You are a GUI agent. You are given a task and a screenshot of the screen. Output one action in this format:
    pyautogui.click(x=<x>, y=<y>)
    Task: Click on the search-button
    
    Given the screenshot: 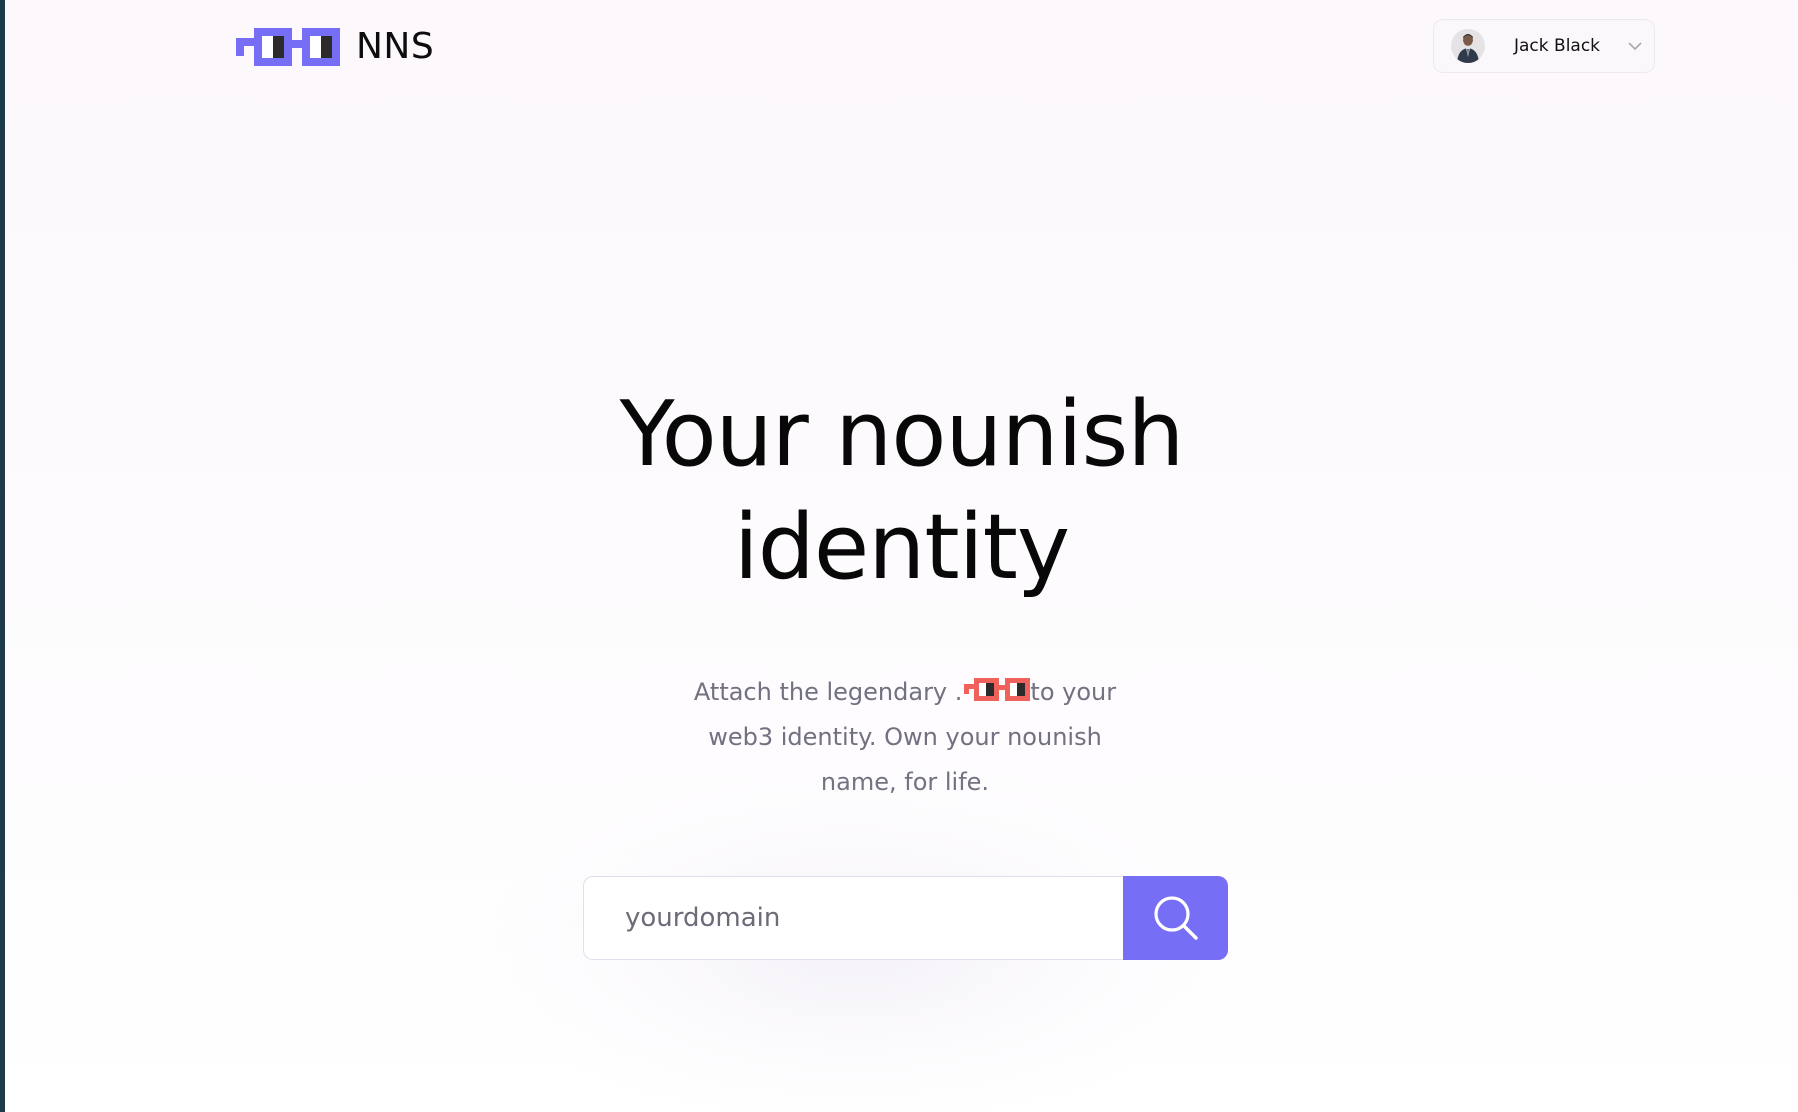 What is the action you would take?
    pyautogui.click(x=1175, y=918)
    